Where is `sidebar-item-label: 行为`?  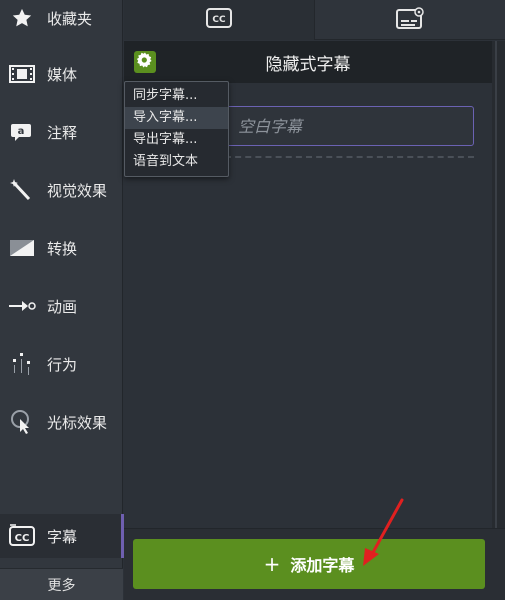 sidebar-item-label: 行为 is located at coordinates (62, 364).